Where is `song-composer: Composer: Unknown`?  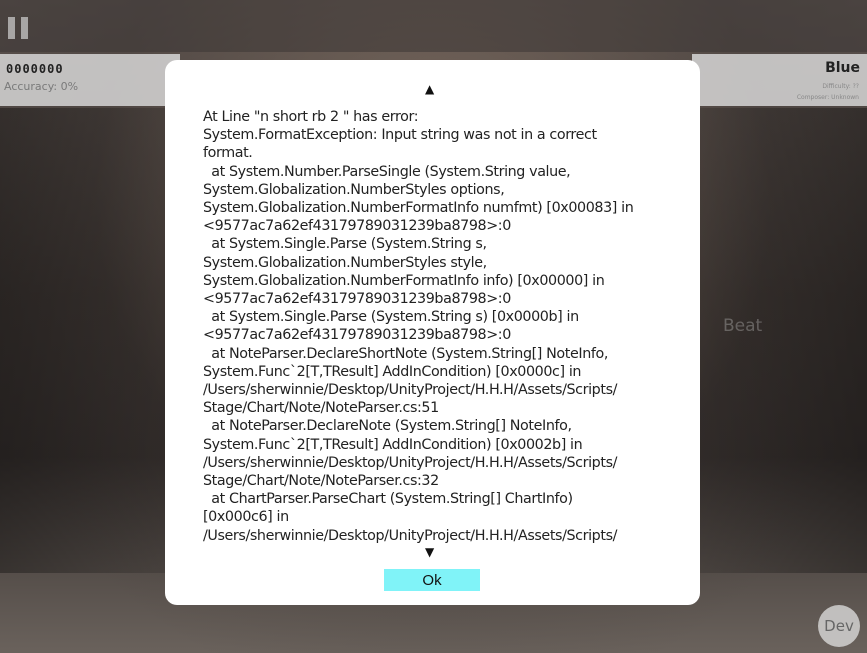
song-composer: Composer: Unknown is located at coordinates (827, 97).